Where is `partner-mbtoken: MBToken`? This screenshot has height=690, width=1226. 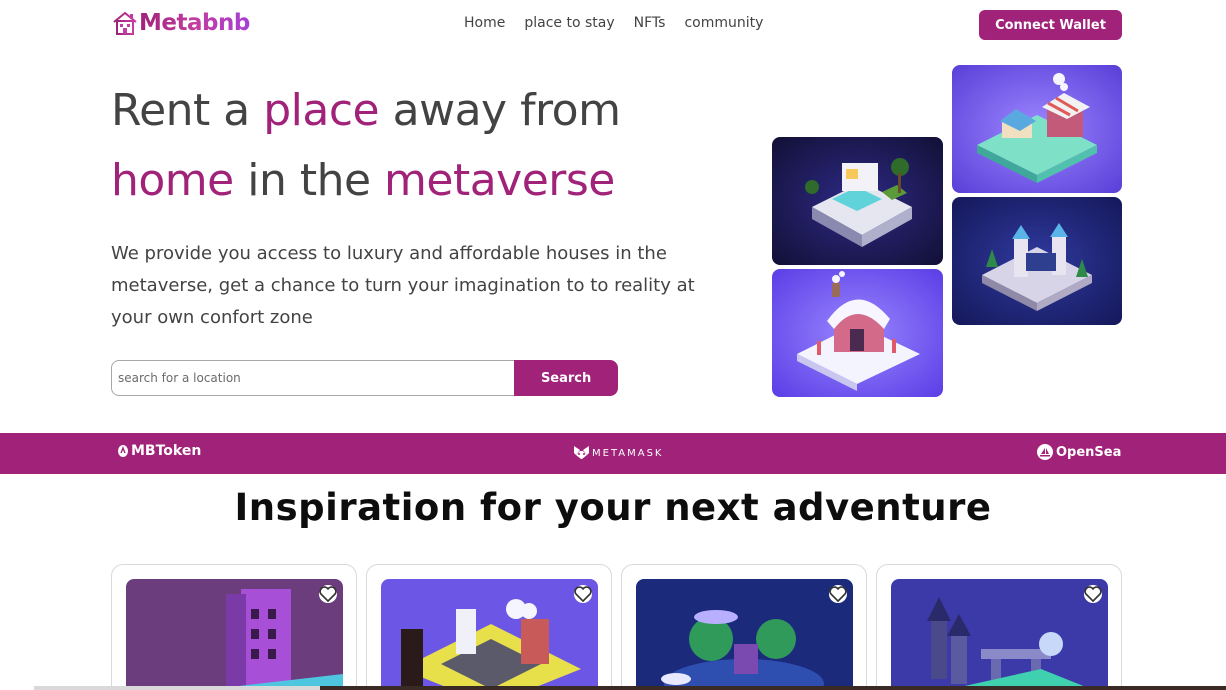 partner-mbtoken: MBToken is located at coordinates (159, 451).